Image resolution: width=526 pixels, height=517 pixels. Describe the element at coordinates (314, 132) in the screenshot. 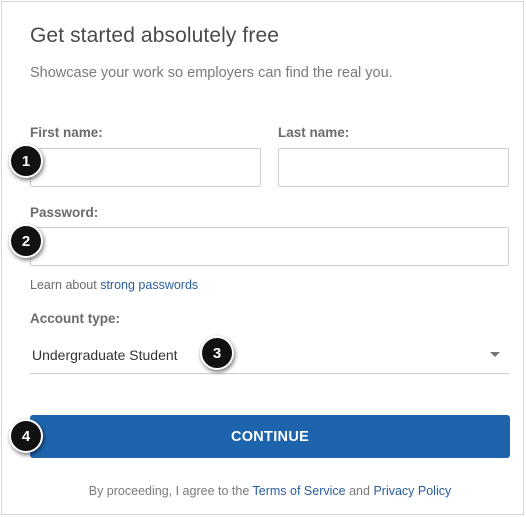

I see `last-name-label: Last name:` at that location.